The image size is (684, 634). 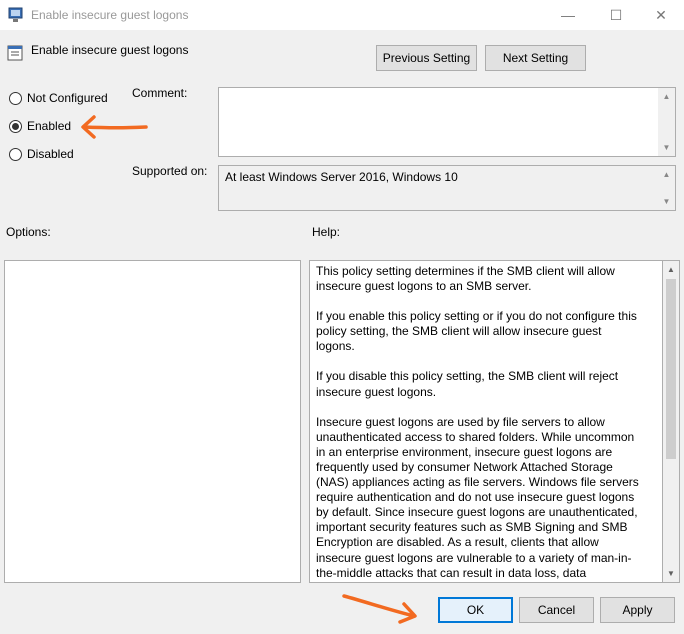 I want to click on help-scrollbar: ▲ ▼, so click(x=671, y=421).